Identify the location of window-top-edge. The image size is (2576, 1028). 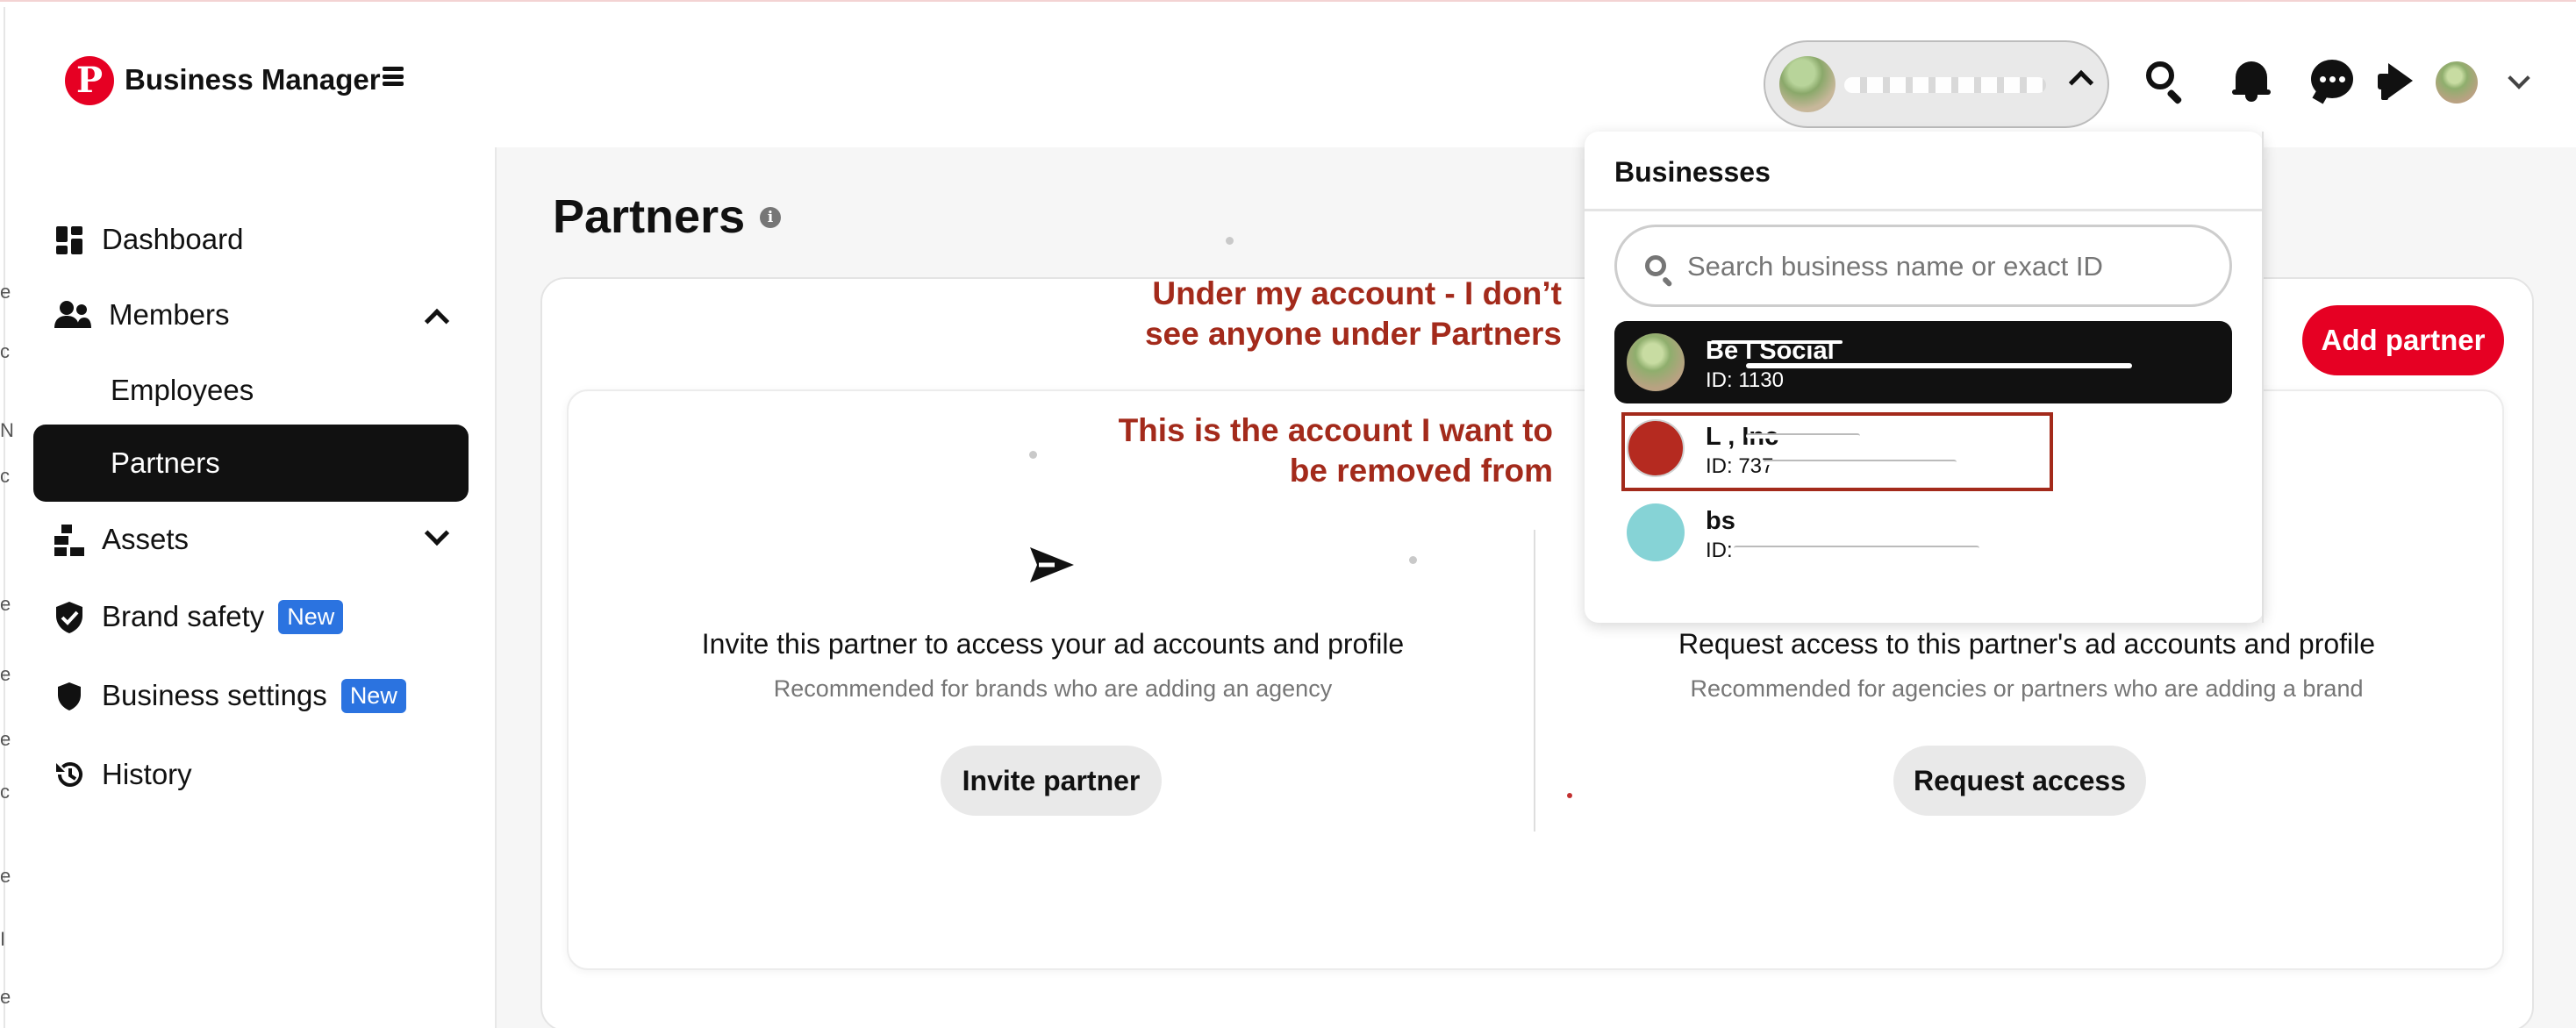
(1288, 3).